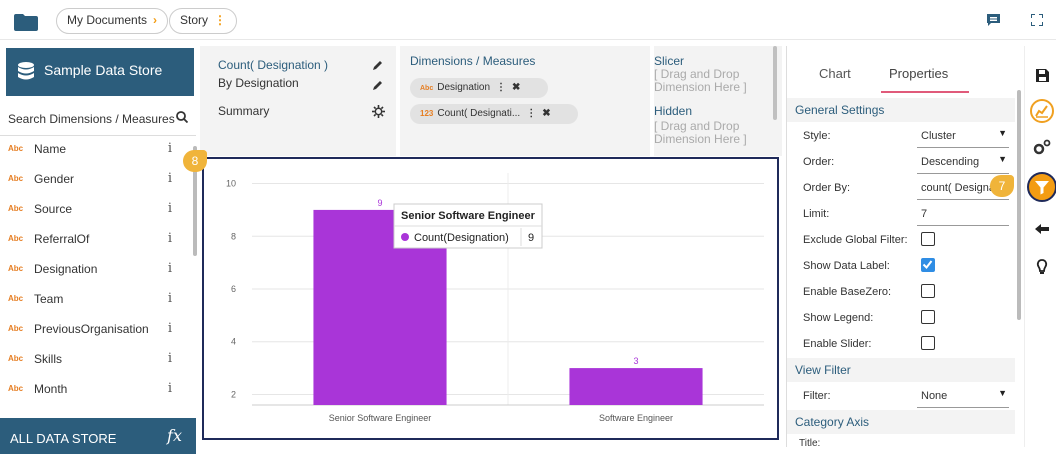 This screenshot has width=1056, height=454. I want to click on section-general-settings: General Settings, so click(901, 110).